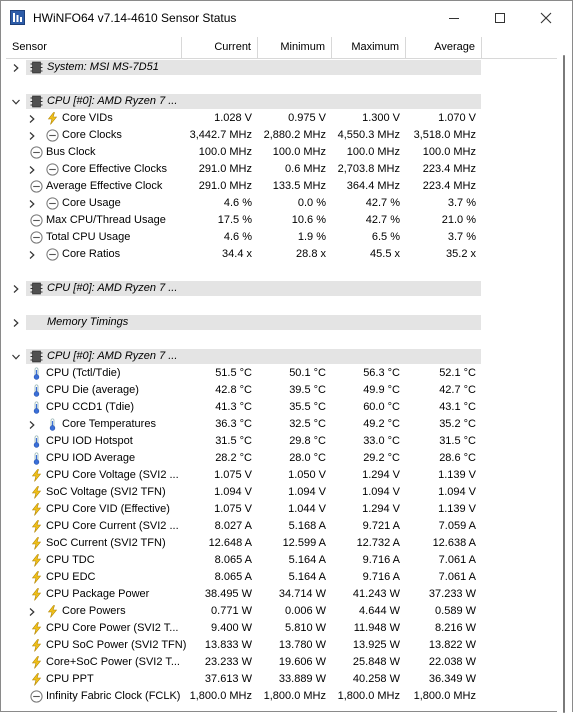  Describe the element at coordinates (220, 696) in the screenshot. I see `current-value: 1,800.0 MHz` at that location.